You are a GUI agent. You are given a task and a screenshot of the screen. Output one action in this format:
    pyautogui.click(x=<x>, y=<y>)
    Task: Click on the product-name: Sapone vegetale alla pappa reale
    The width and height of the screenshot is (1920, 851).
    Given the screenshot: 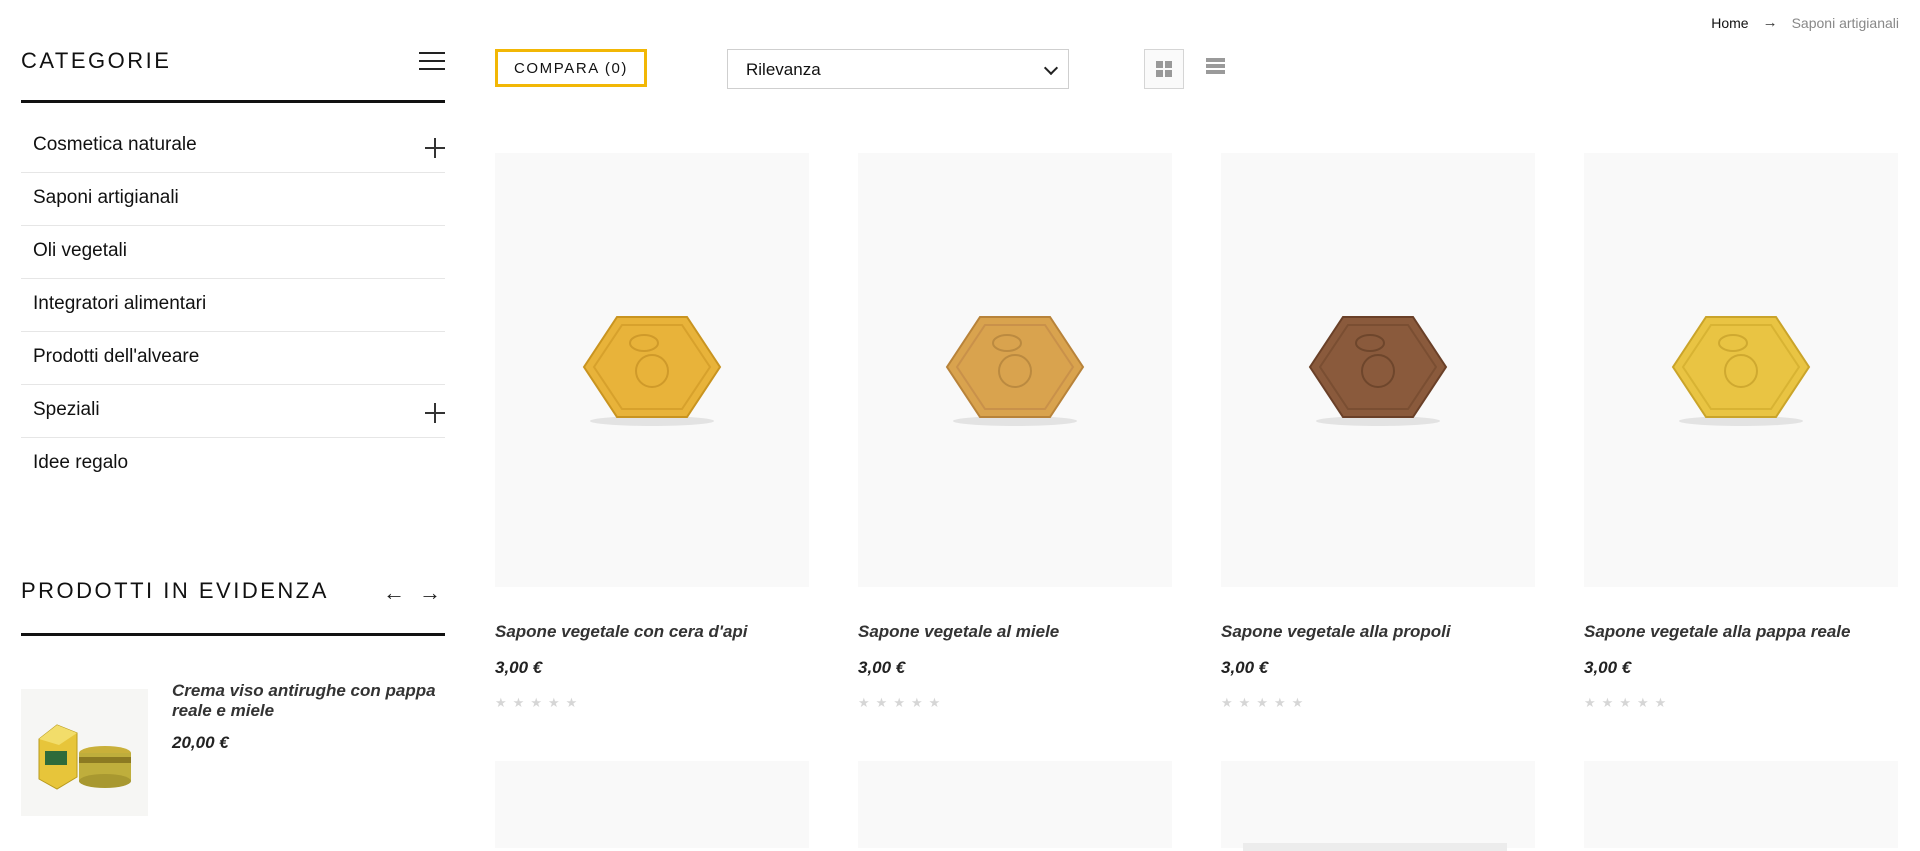 What is the action you would take?
    pyautogui.click(x=1717, y=632)
    